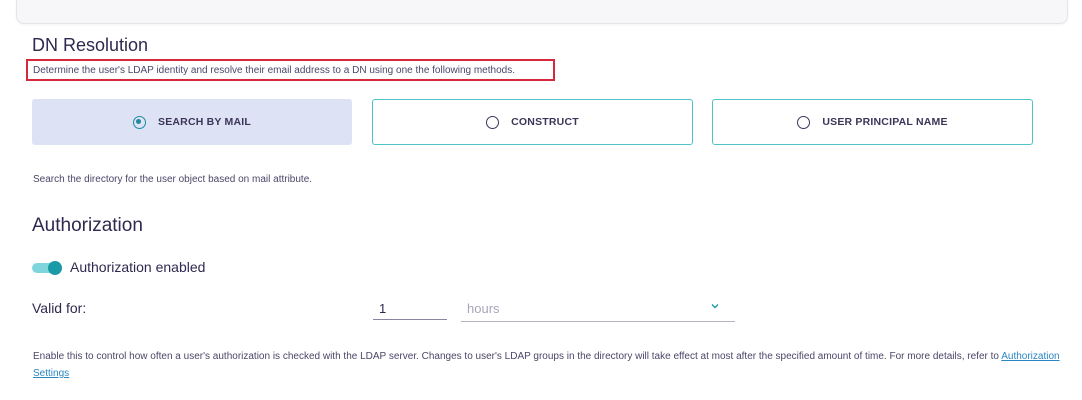  What do you see at coordinates (59, 308) in the screenshot?
I see `valid-for-label: Valid for:` at bounding box center [59, 308].